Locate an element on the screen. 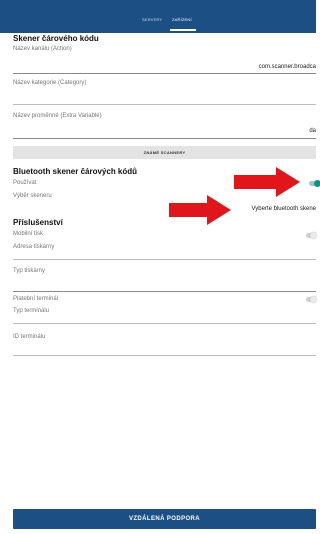 The image size is (320, 534). printer-address-underline is located at coordinates (164, 259).